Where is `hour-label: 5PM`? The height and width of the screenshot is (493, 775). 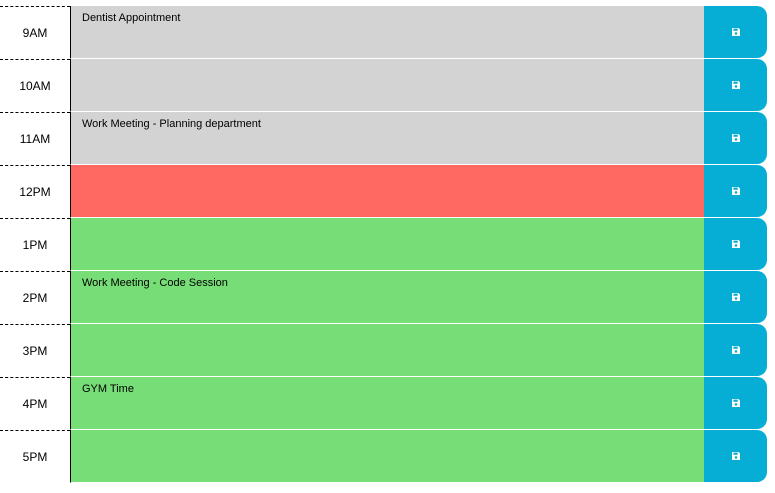 hour-label: 5PM is located at coordinates (35, 456).